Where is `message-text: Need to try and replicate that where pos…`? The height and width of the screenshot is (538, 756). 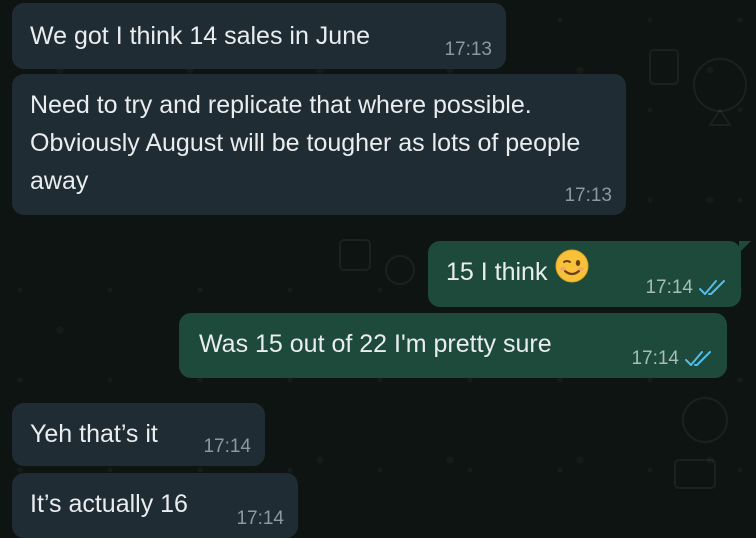
message-text: Need to try and replicate that where pos… is located at coordinates (305, 143).